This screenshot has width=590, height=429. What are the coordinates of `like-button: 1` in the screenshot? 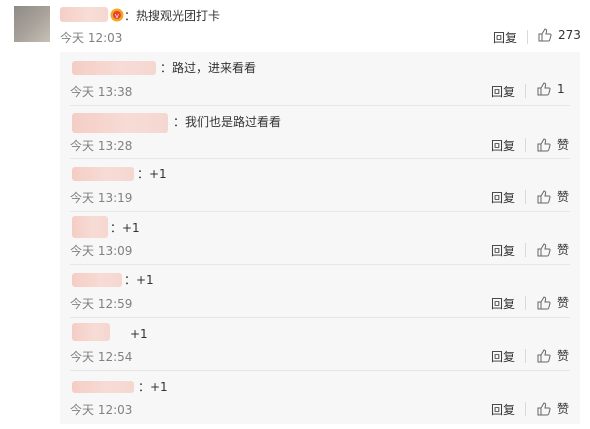 It's located at (551, 89).